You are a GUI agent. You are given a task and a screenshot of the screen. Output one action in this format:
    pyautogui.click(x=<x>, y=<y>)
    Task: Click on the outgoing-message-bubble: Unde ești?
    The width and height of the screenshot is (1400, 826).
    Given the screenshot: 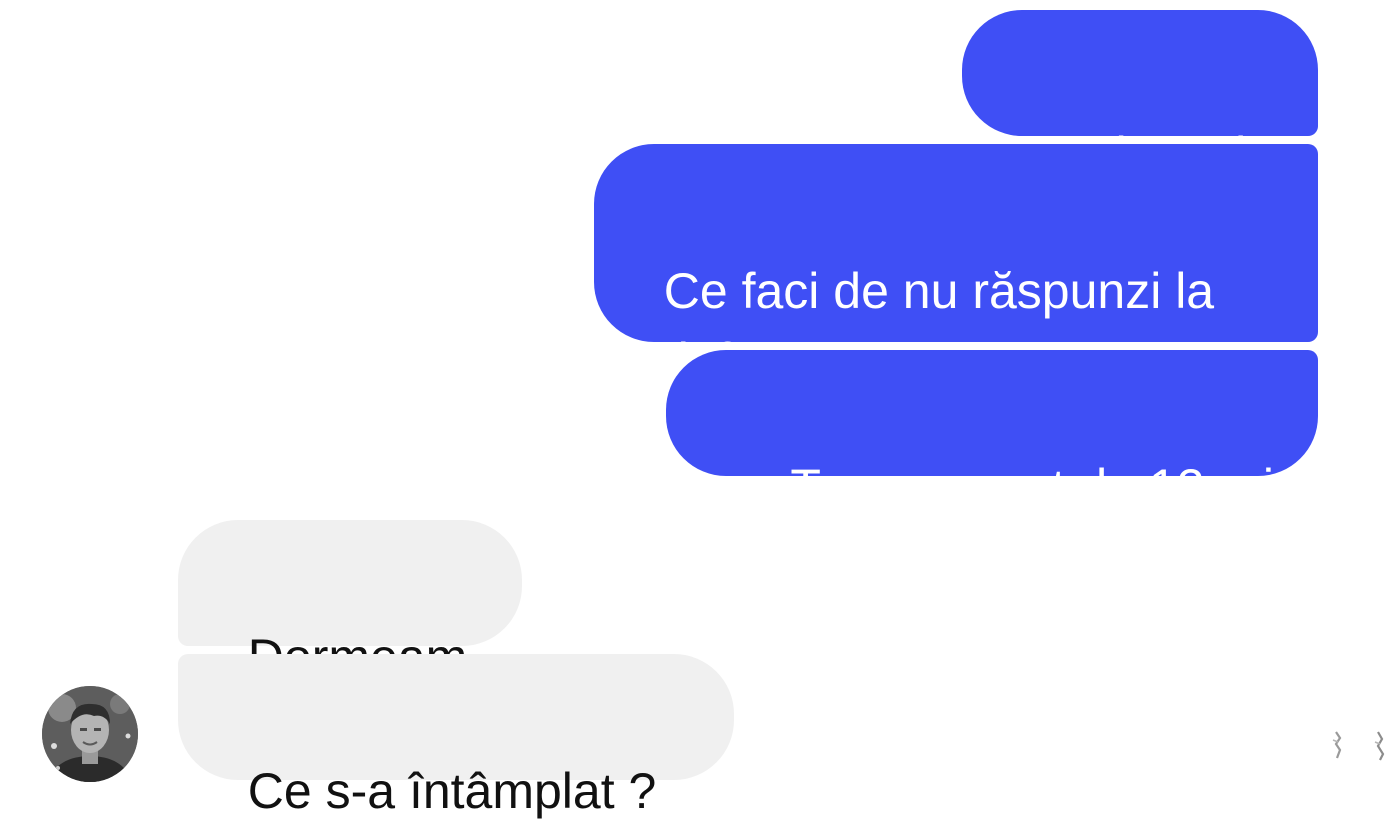 What is the action you would take?
    pyautogui.click(x=1140, y=96)
    